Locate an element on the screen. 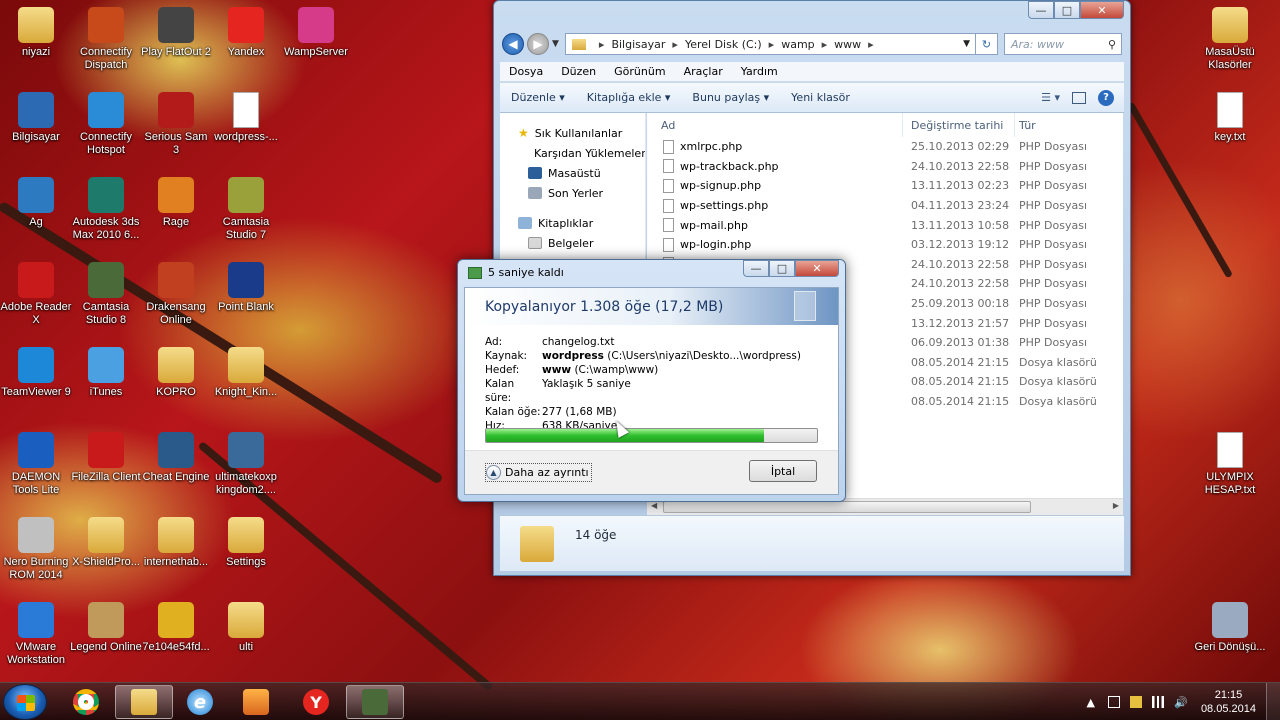 This screenshot has width=1280, height=720. desktop-icon-item: VMware Workstation is located at coordinates (36, 634).